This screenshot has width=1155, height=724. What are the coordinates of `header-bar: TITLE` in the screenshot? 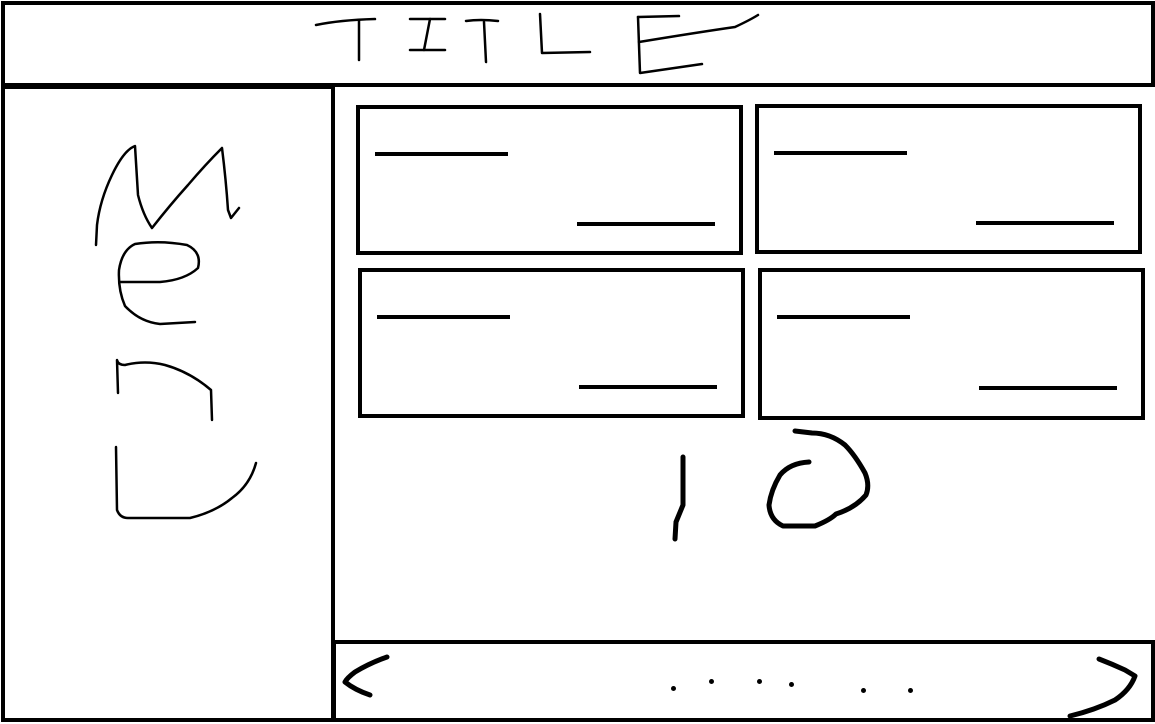 It's located at (578, 44).